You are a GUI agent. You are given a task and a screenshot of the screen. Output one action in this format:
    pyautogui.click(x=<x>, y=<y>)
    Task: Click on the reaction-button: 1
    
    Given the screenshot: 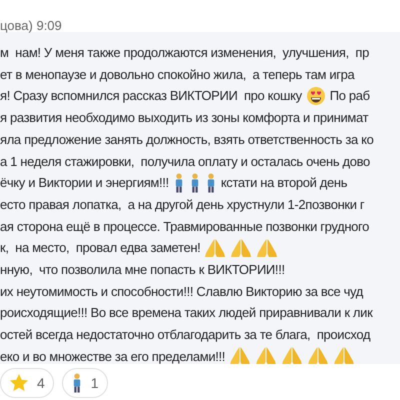 What is the action you would take?
    pyautogui.click(x=85, y=383)
    